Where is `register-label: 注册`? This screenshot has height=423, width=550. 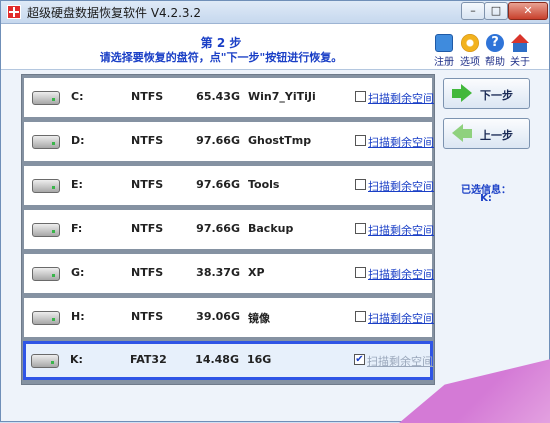 register-label: 注册 is located at coordinates (444, 62).